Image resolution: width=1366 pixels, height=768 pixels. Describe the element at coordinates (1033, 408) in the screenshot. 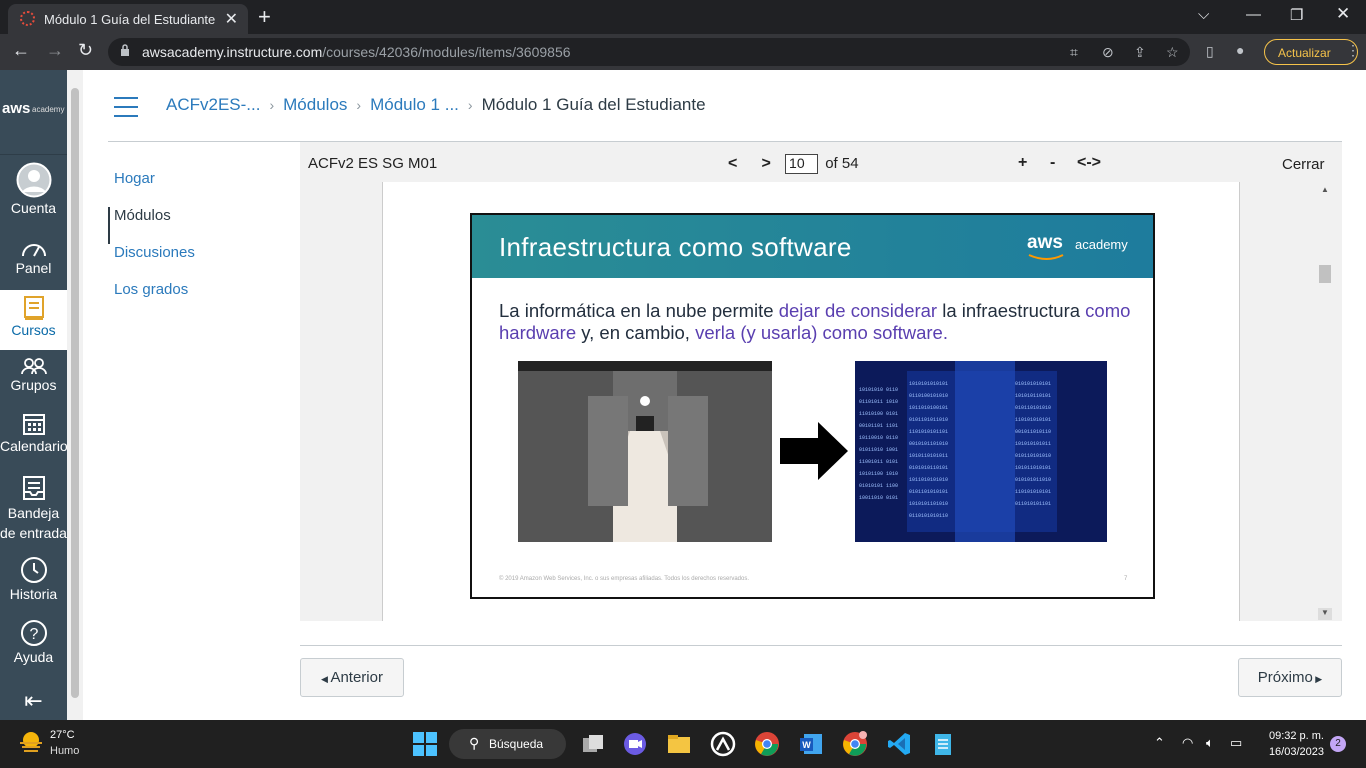

I see `svg-text: 010110101010` at that location.